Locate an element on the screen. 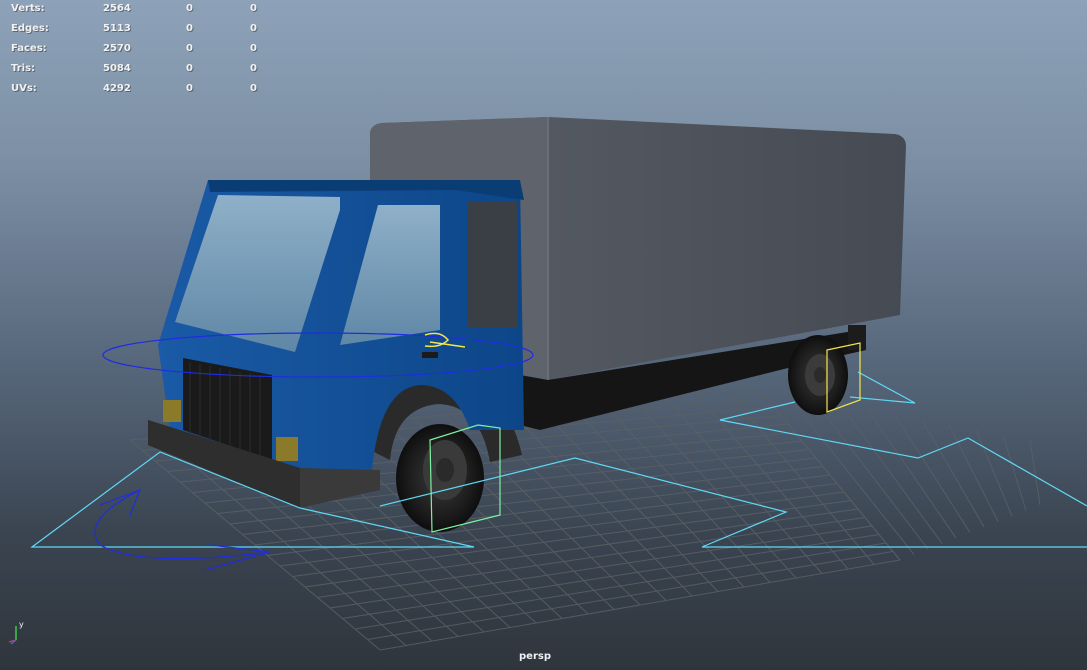 This screenshot has height=670, width=1087. y-axis-label: y is located at coordinates (21, 624).